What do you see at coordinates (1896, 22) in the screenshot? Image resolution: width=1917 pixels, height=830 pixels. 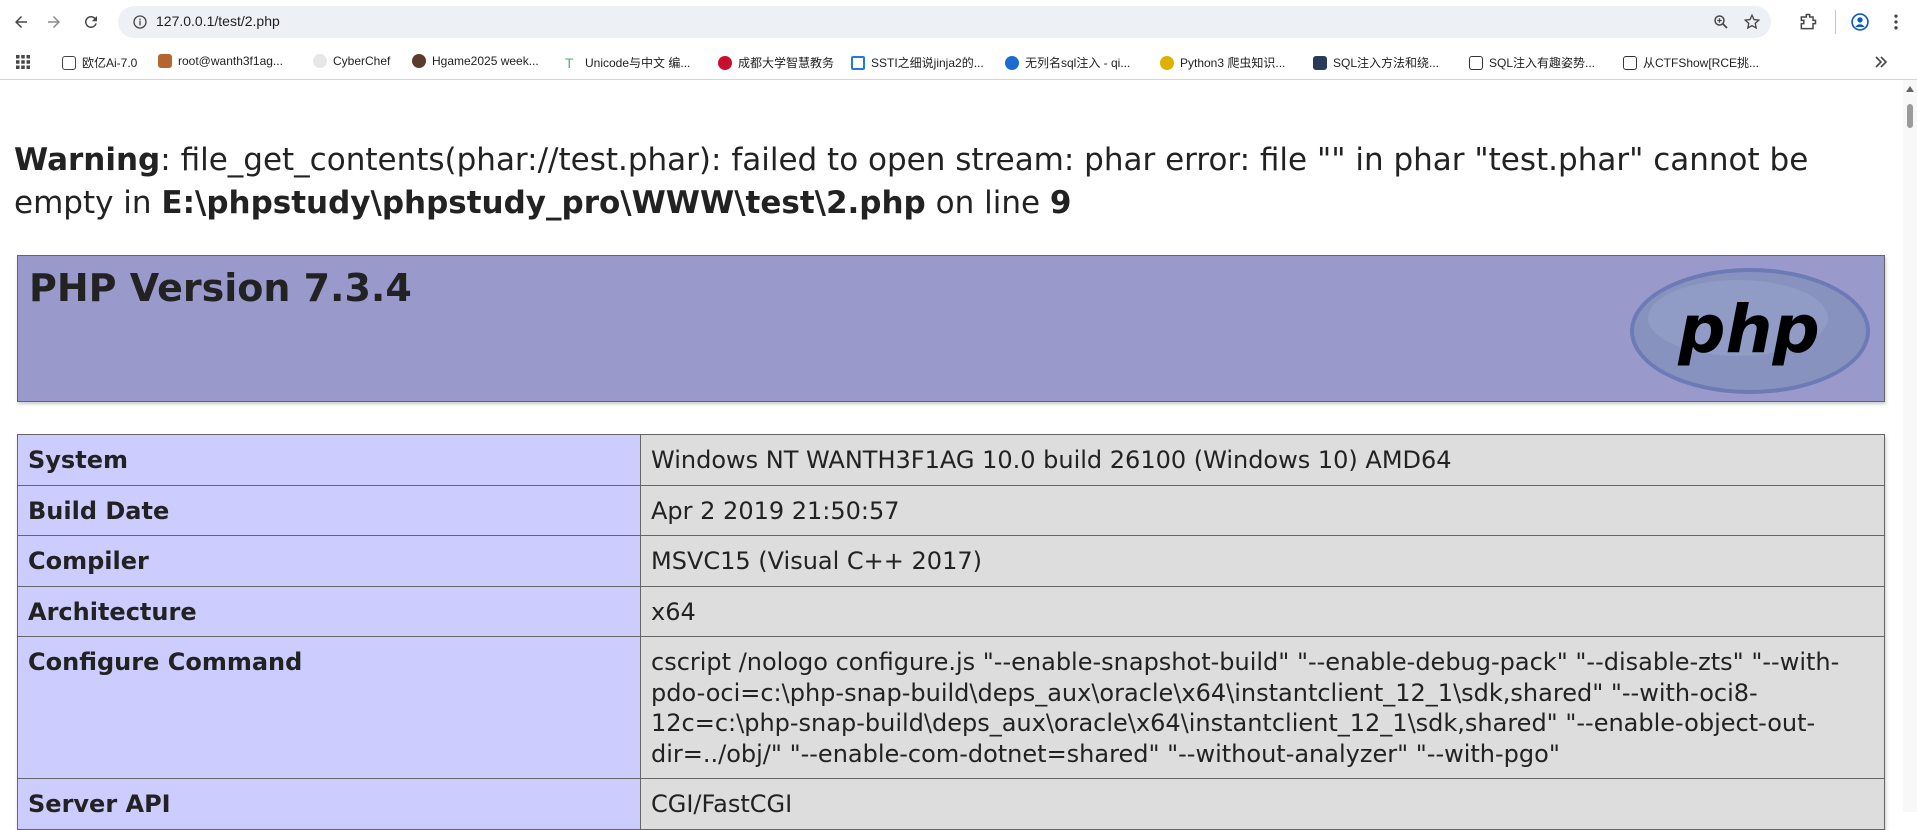 I see `menu-icon` at bounding box center [1896, 22].